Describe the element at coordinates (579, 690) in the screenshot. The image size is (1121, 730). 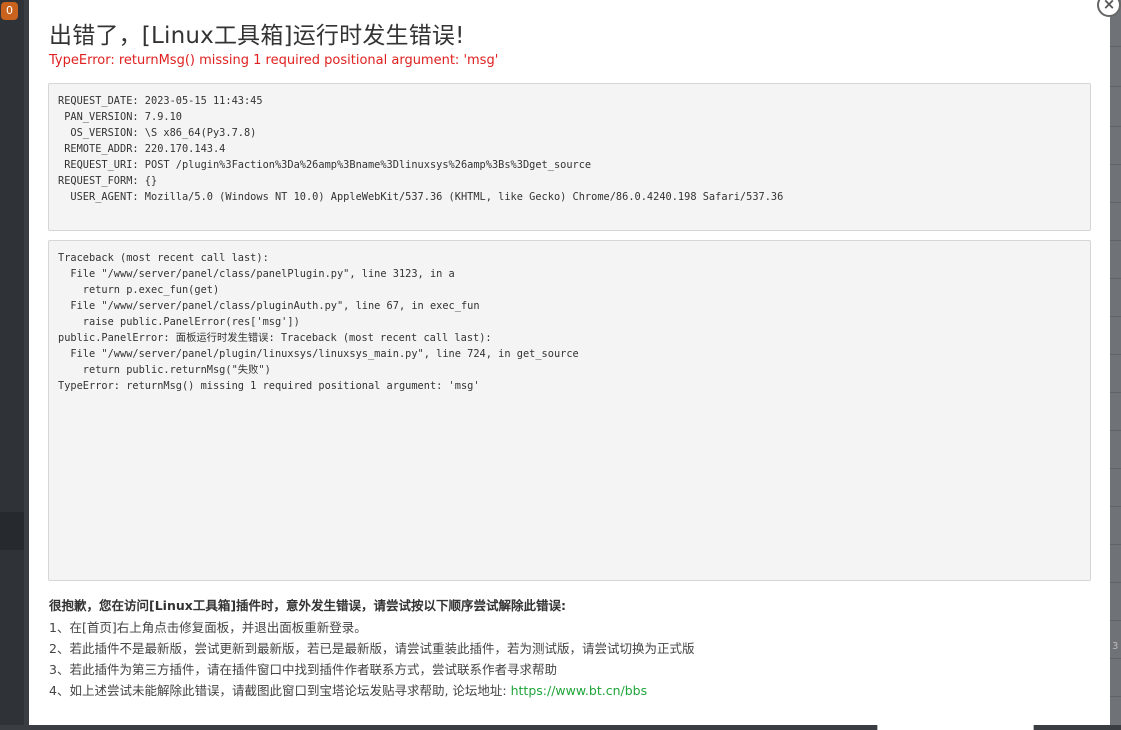
I see `forum-link: https://www.bt.cn/bbs` at that location.